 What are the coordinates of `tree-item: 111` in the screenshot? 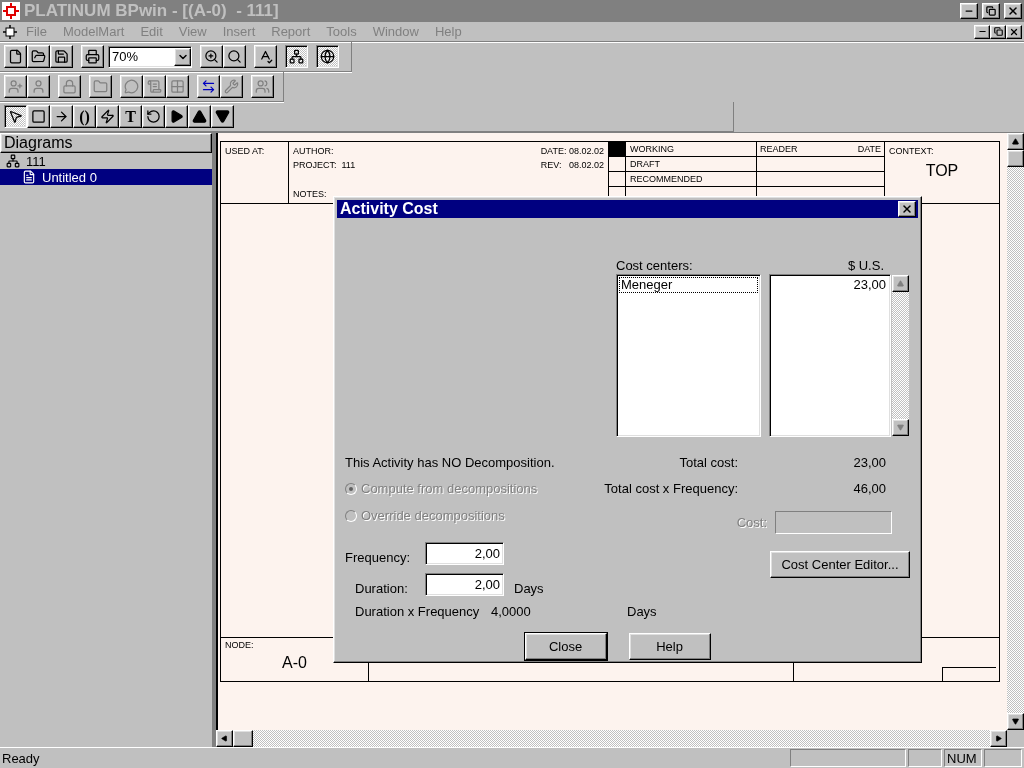 It's located at (106, 161).